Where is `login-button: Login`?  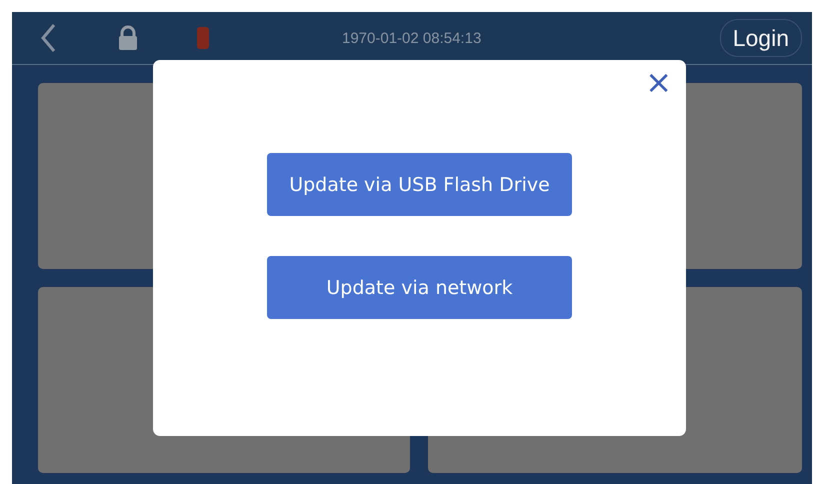 login-button: Login is located at coordinates (761, 38).